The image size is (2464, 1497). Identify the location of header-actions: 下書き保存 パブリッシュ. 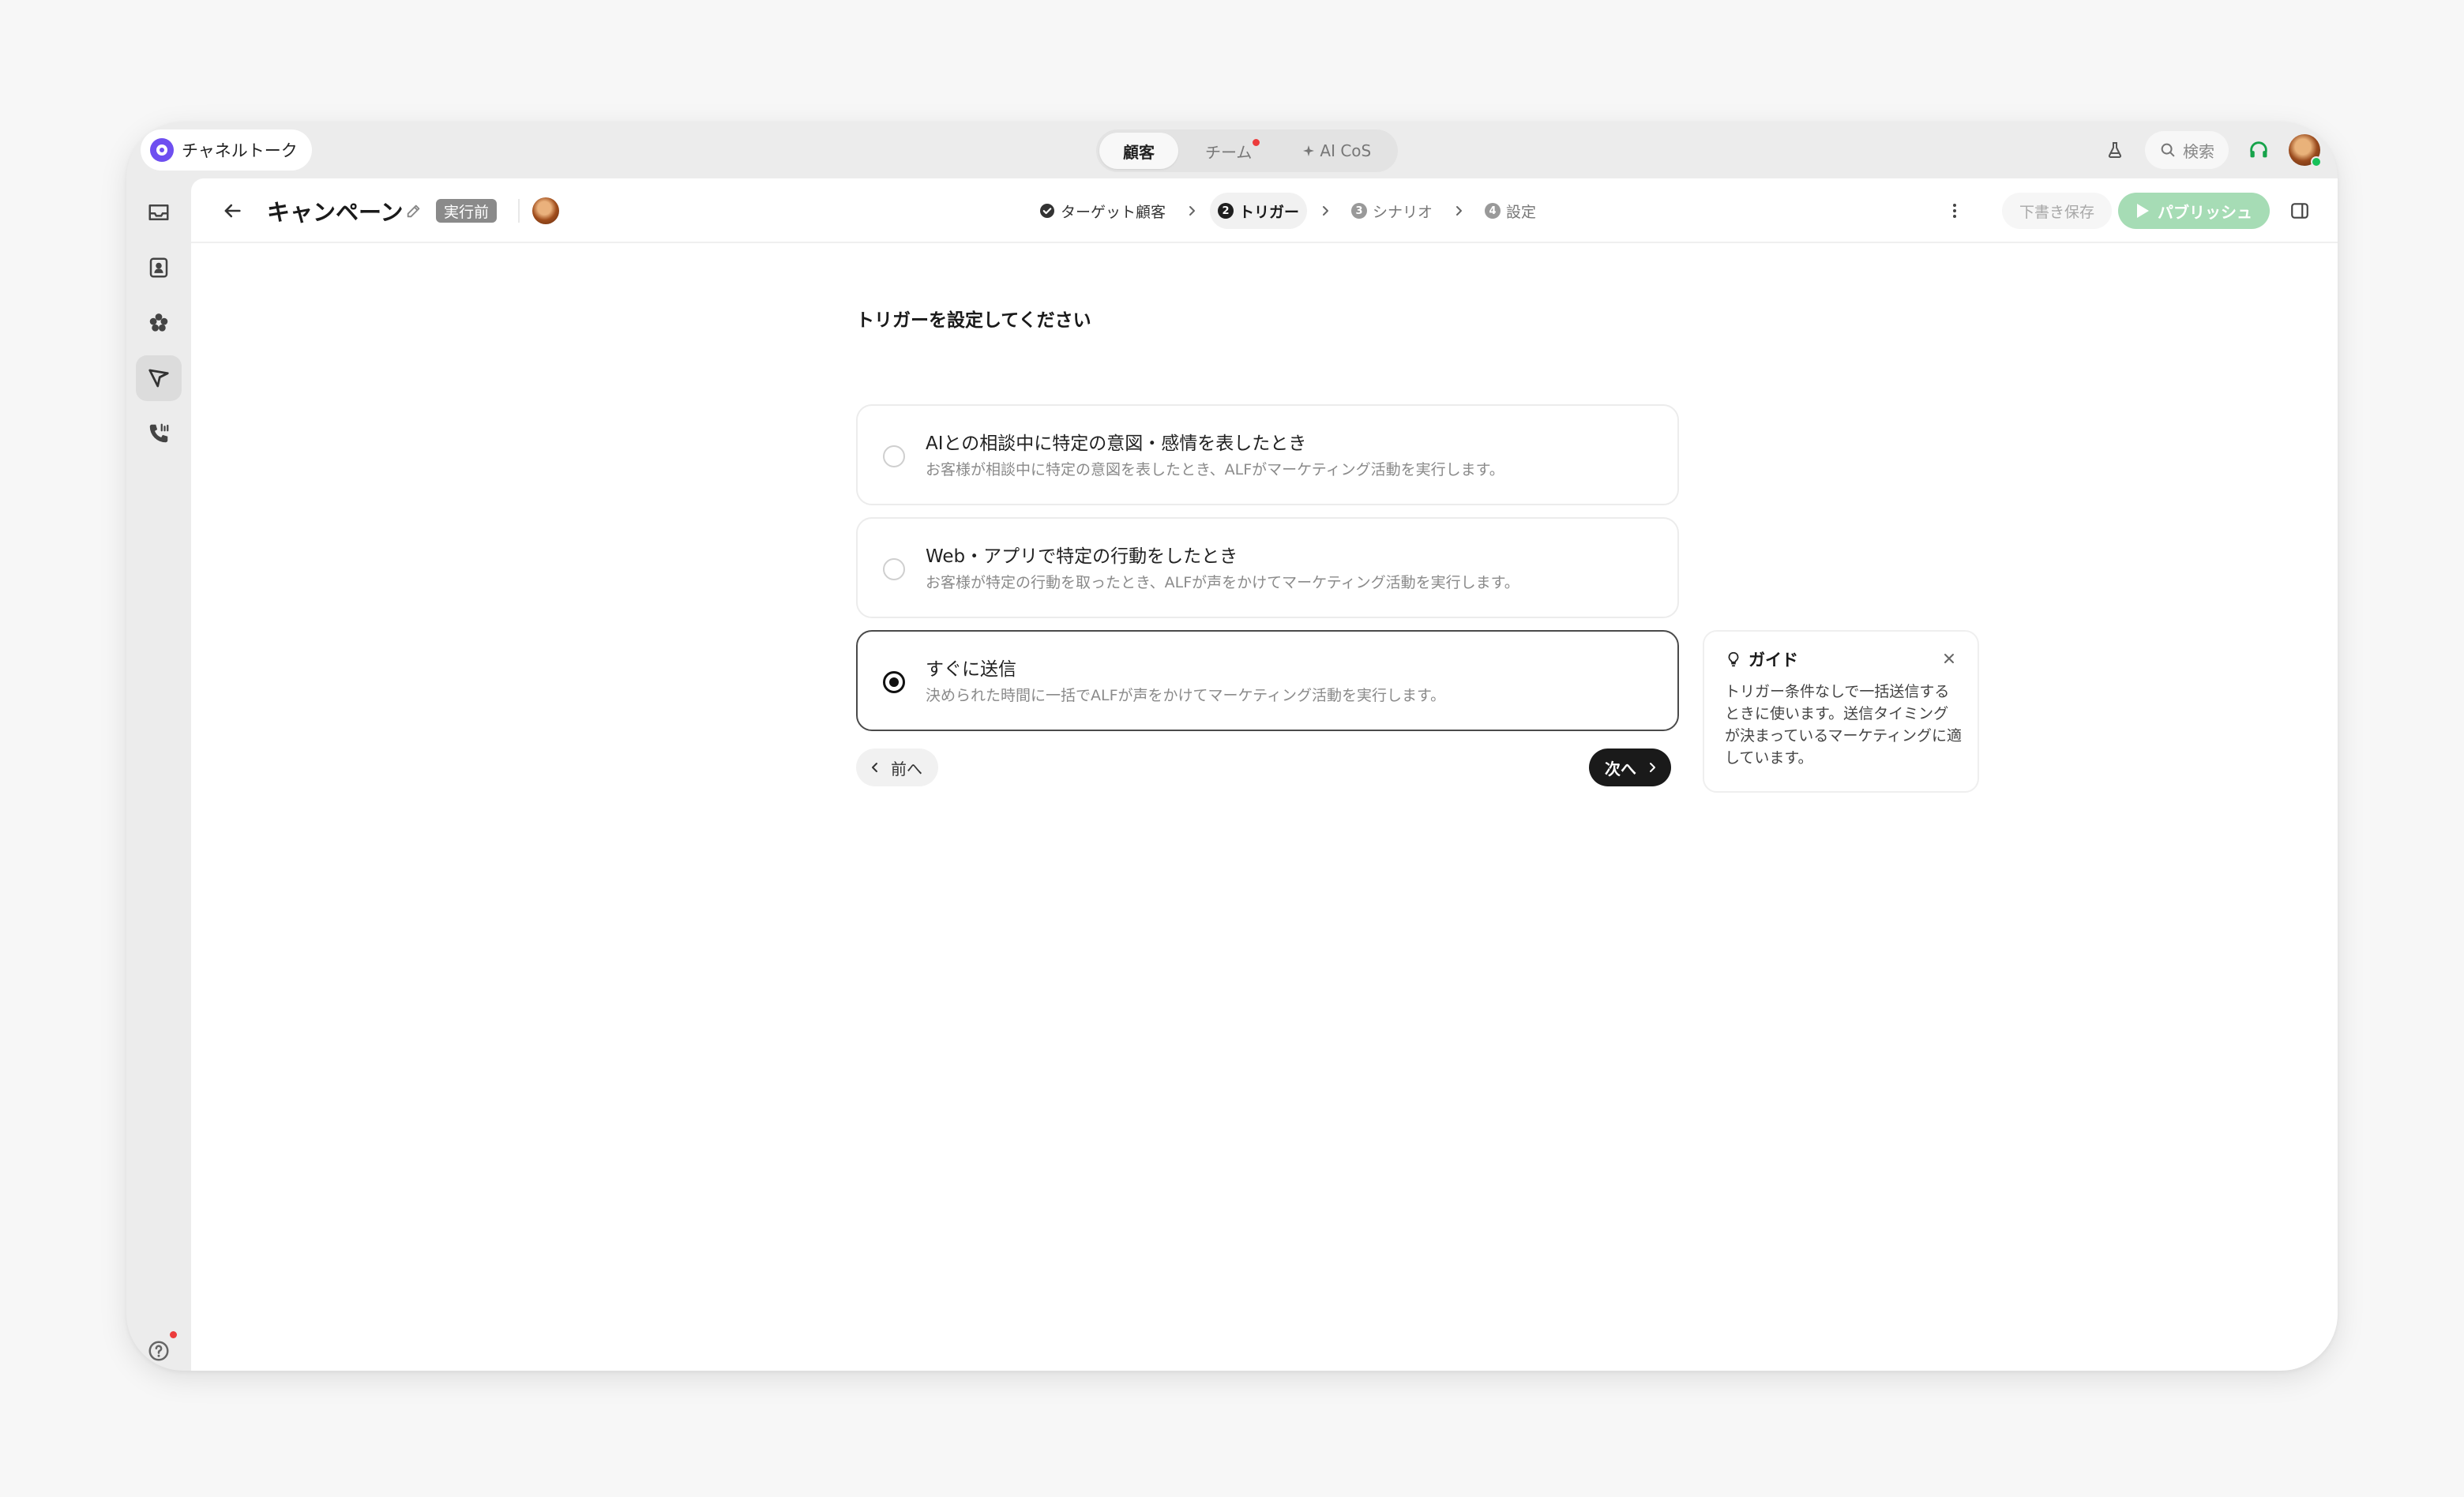
(2127, 211).